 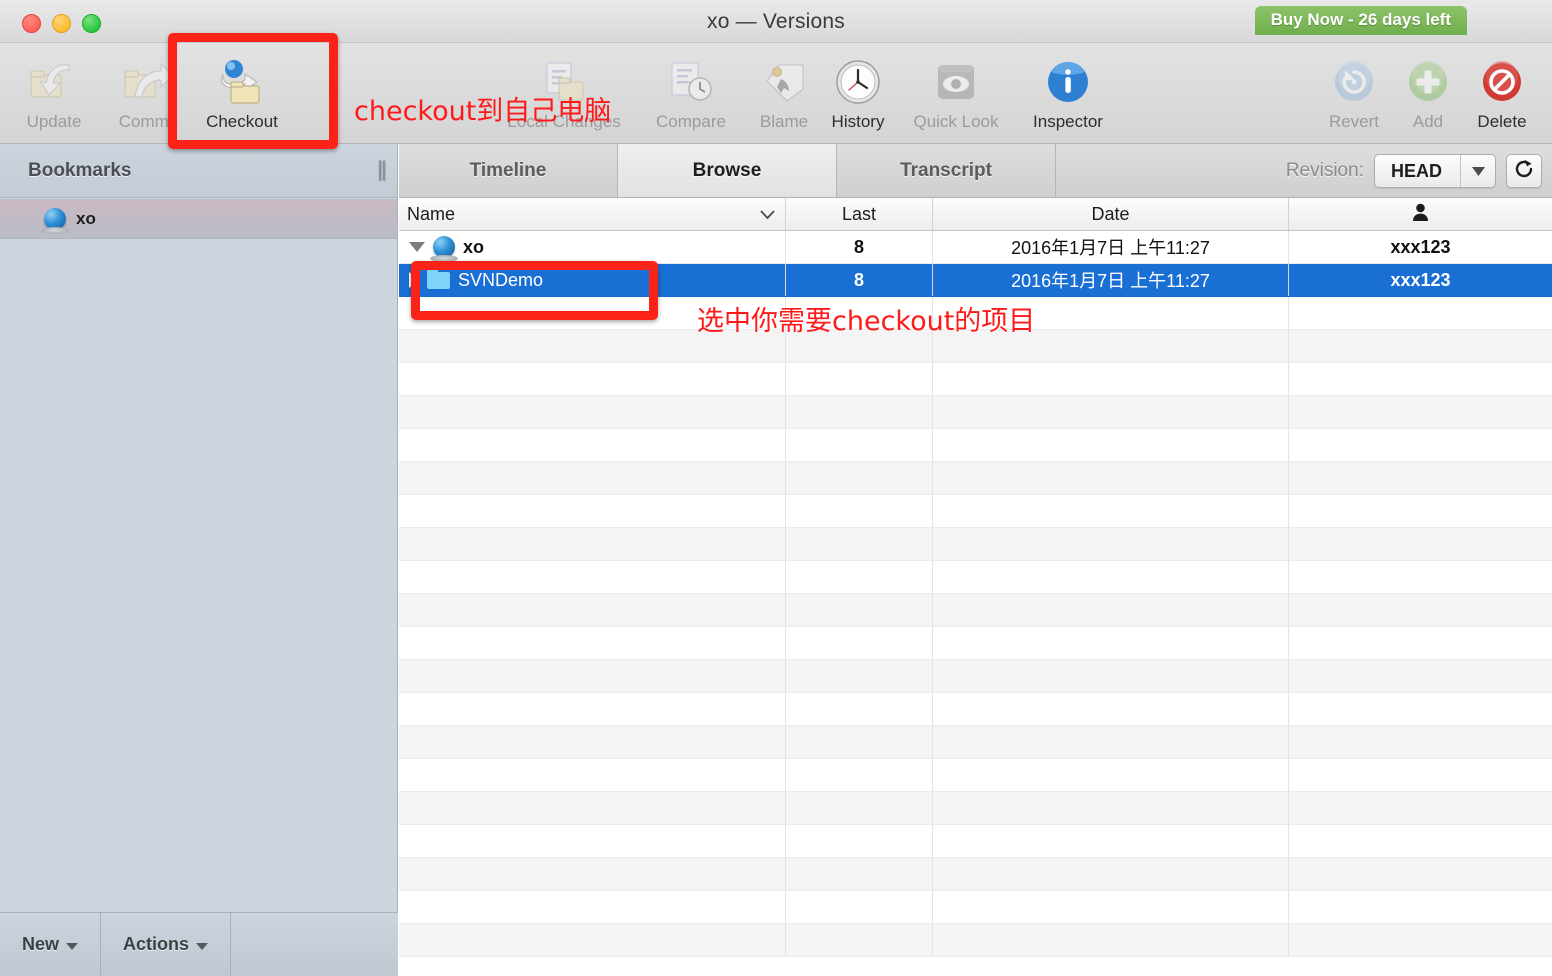 I want to click on globe-icon, so click(x=444, y=249).